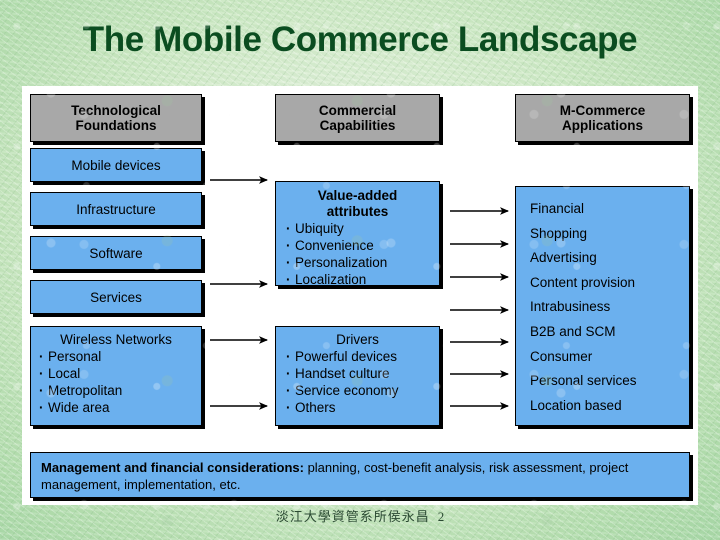 This screenshot has height=540, width=720. I want to click on left-box-infrastructure: Infrastructure, so click(116, 209).